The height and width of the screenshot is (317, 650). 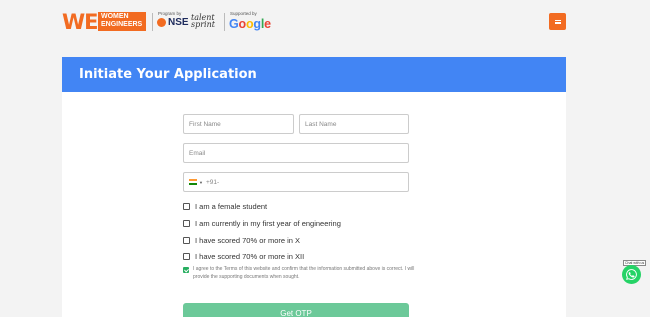 I want to click on checkbox-score-xii: I have scored 70% or more in XII, so click(x=243, y=256).